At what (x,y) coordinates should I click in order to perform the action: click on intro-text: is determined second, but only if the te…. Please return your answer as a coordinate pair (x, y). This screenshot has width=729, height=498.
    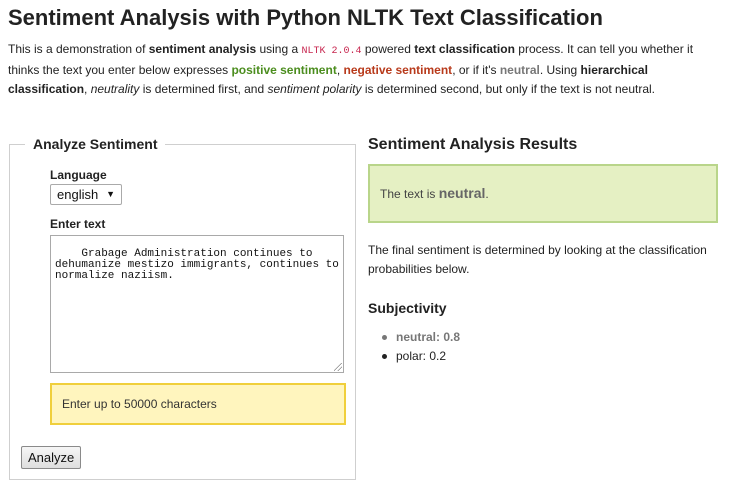
    Looking at the image, I should click on (508, 89).